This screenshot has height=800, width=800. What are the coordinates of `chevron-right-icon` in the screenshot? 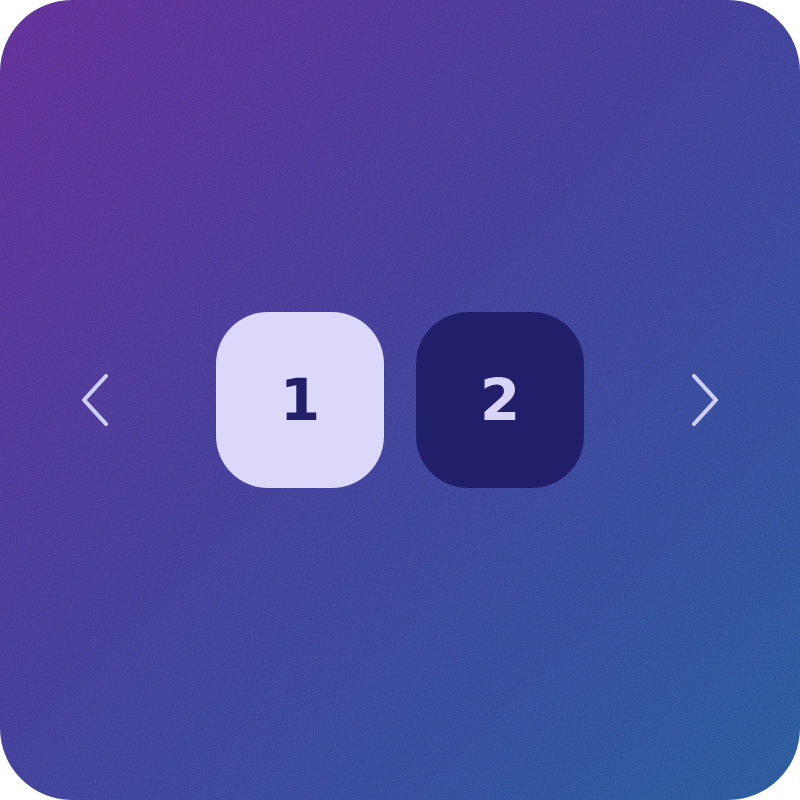 It's located at (705, 400).